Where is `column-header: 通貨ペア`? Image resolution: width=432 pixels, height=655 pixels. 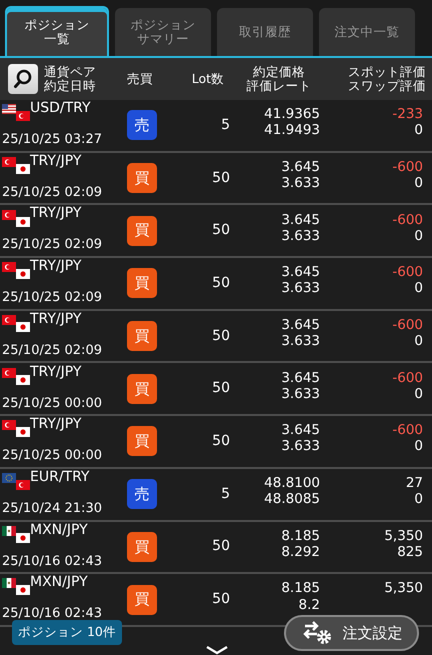 column-header: 通貨ペア is located at coordinates (70, 71).